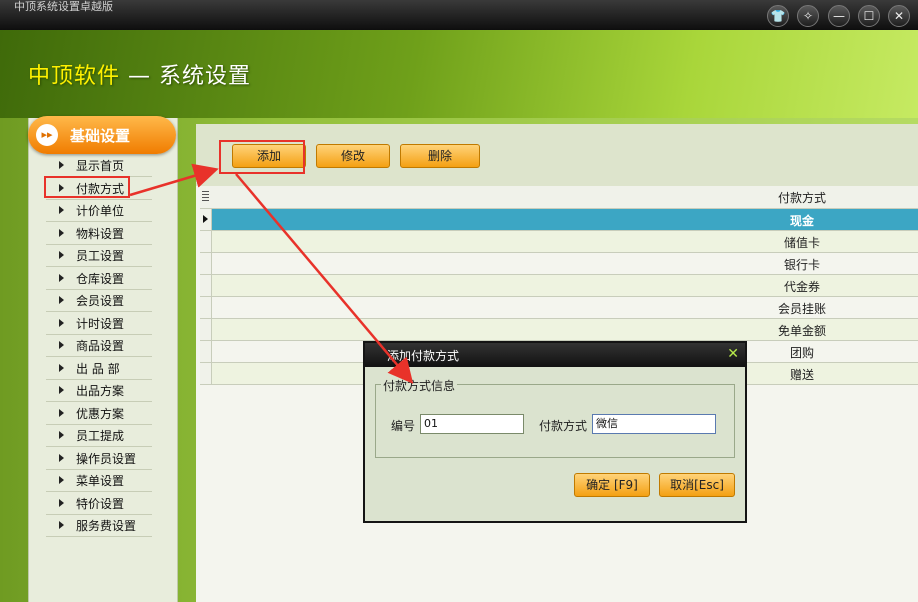 The height and width of the screenshot is (602, 918). I want to click on annotation-box-add, so click(262, 157).